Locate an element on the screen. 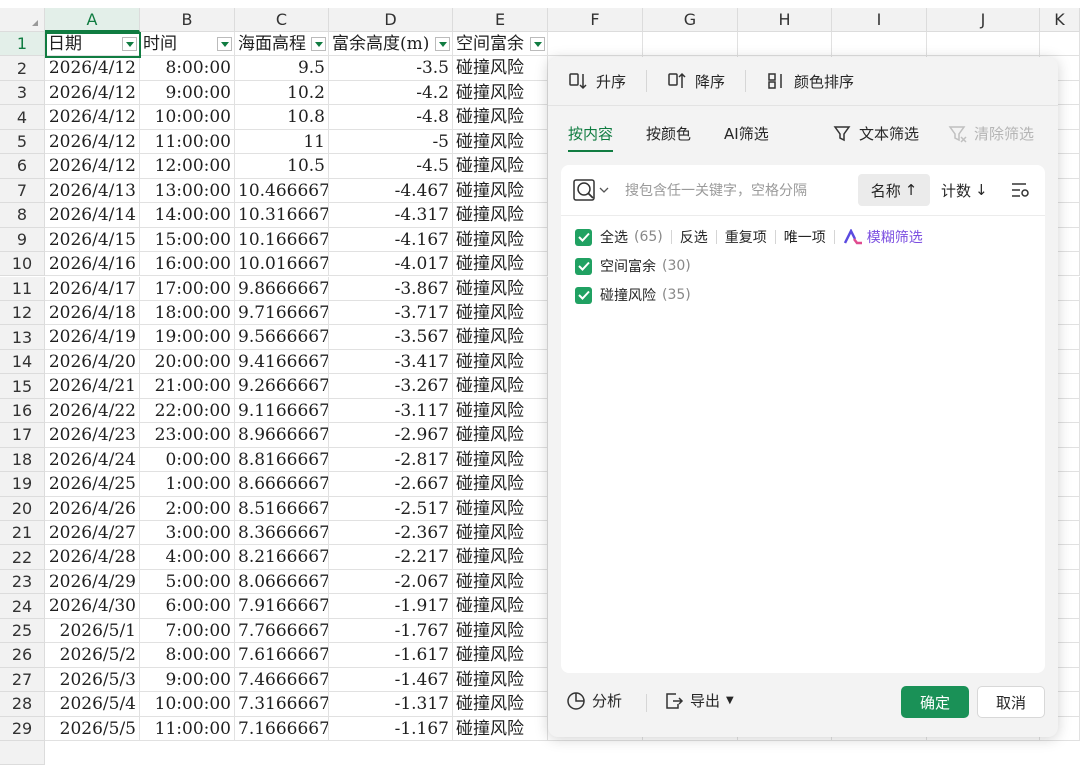  table-cell: 8.3666667 is located at coordinates (282, 533).